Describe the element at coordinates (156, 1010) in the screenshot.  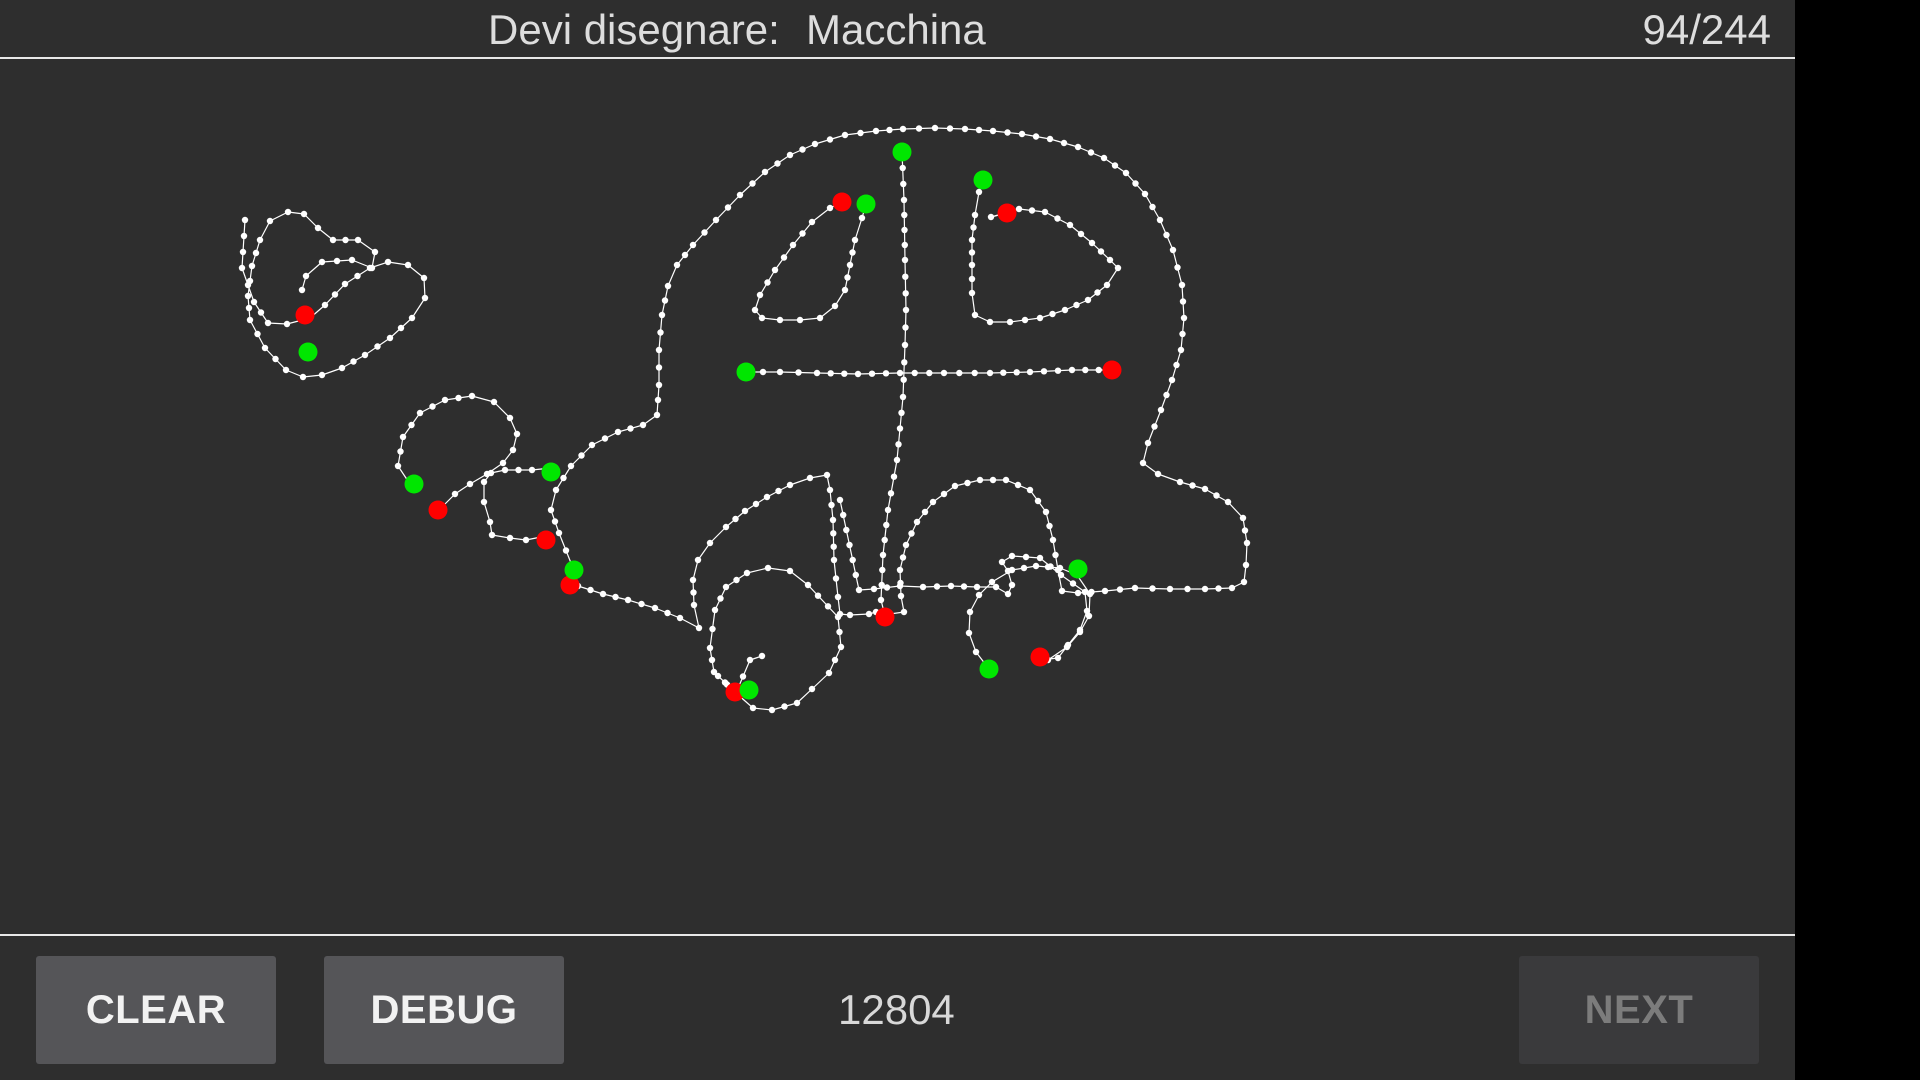
I see `clear-button: CLEAR` at that location.